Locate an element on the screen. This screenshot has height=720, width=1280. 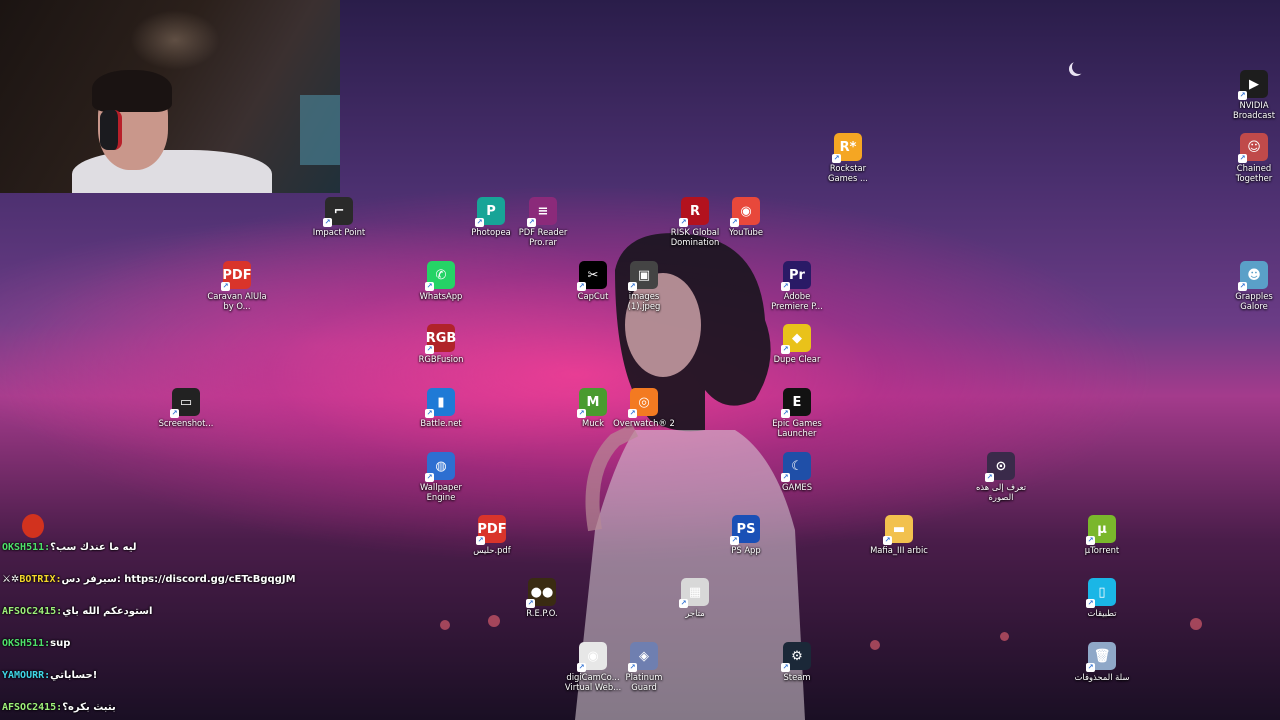
desktop-icon-youtube: ◉ ↗ YouTube is located at coordinates (746, 217).